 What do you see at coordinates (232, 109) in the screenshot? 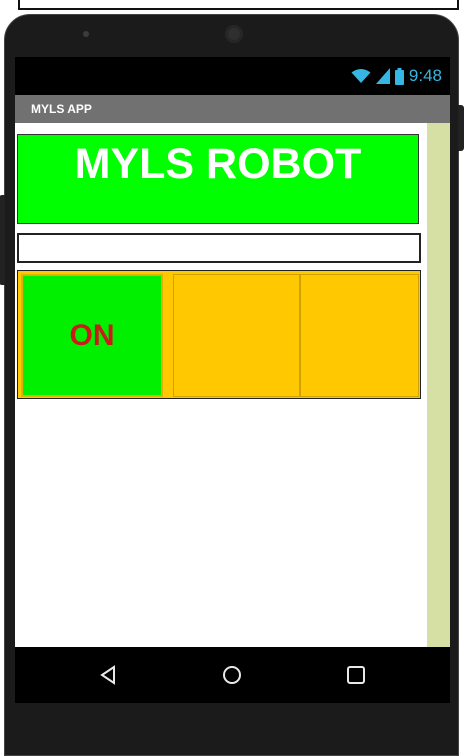
I see `app-title-bar: MYLS APP` at bounding box center [232, 109].